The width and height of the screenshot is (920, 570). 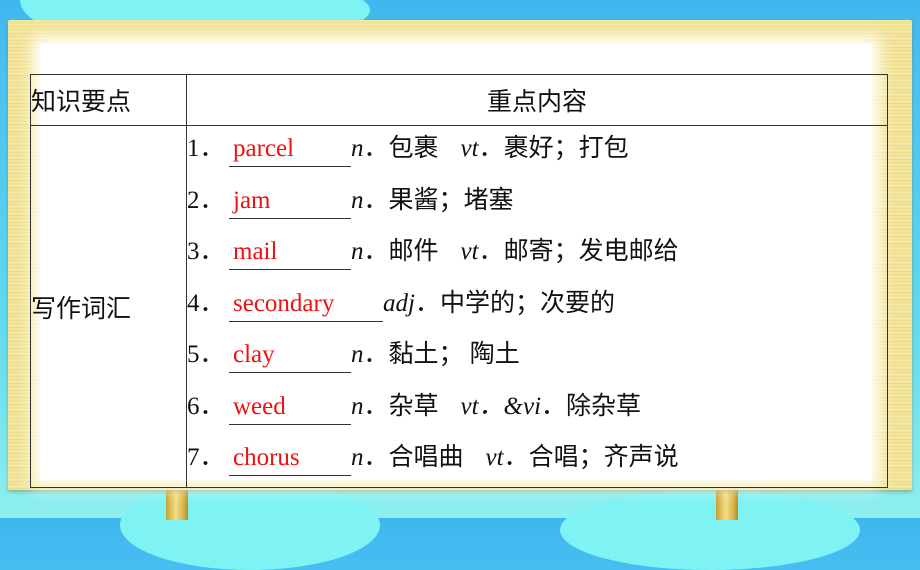 I want to click on meaning: ．合唱曲, so click(x=413, y=457).